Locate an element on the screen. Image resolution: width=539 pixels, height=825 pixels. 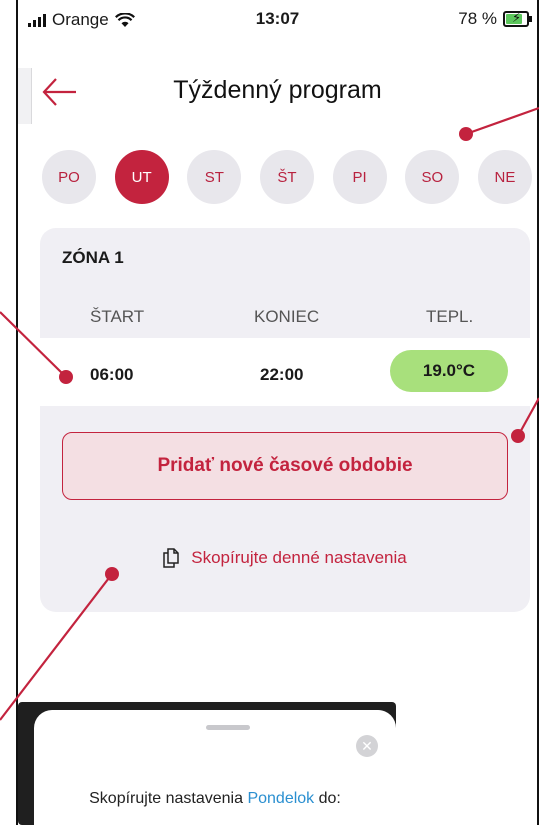
period-row: 06:00 22:00 19.0°C is located at coordinates (285, 372).